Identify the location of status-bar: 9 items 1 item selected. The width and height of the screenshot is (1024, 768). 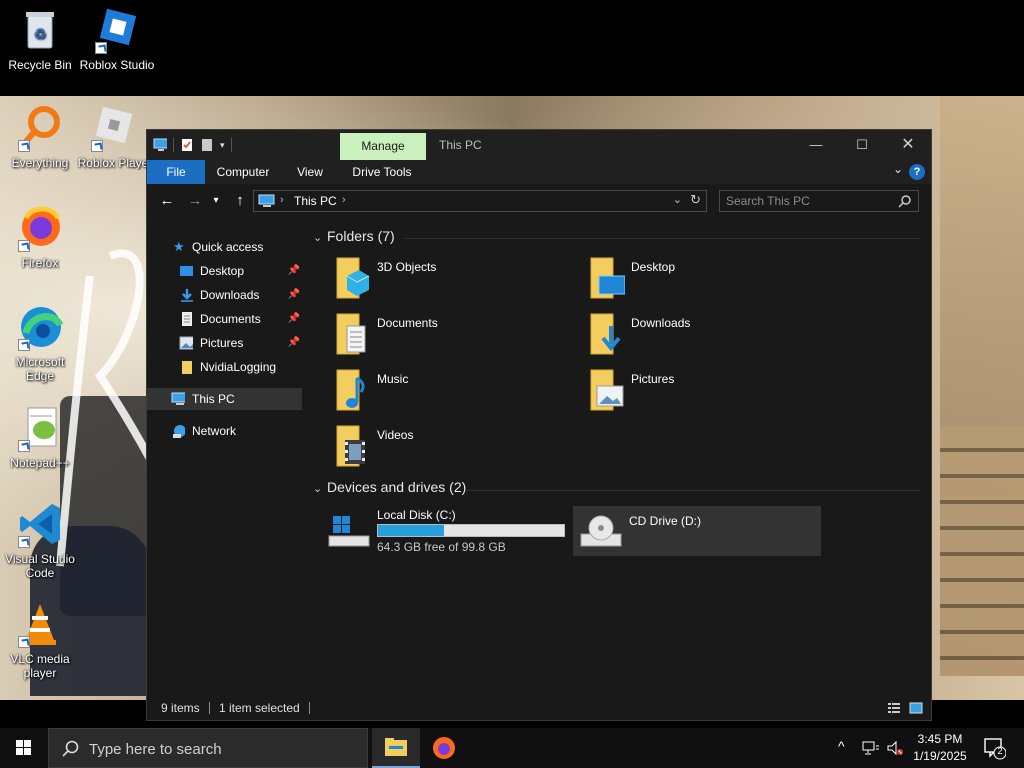
(539, 708).